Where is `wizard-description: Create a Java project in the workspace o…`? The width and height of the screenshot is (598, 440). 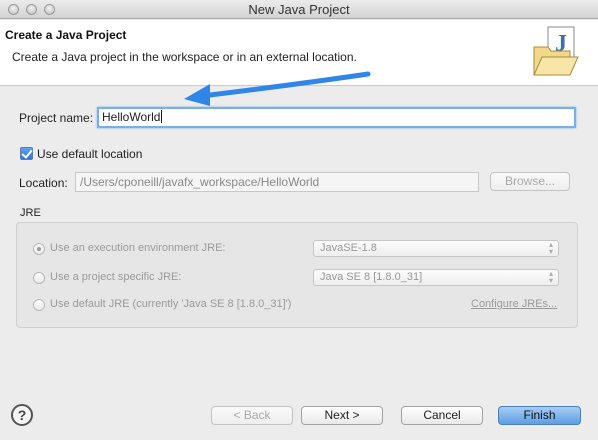
wizard-description: Create a Java project in the workspace o… is located at coordinates (184, 57).